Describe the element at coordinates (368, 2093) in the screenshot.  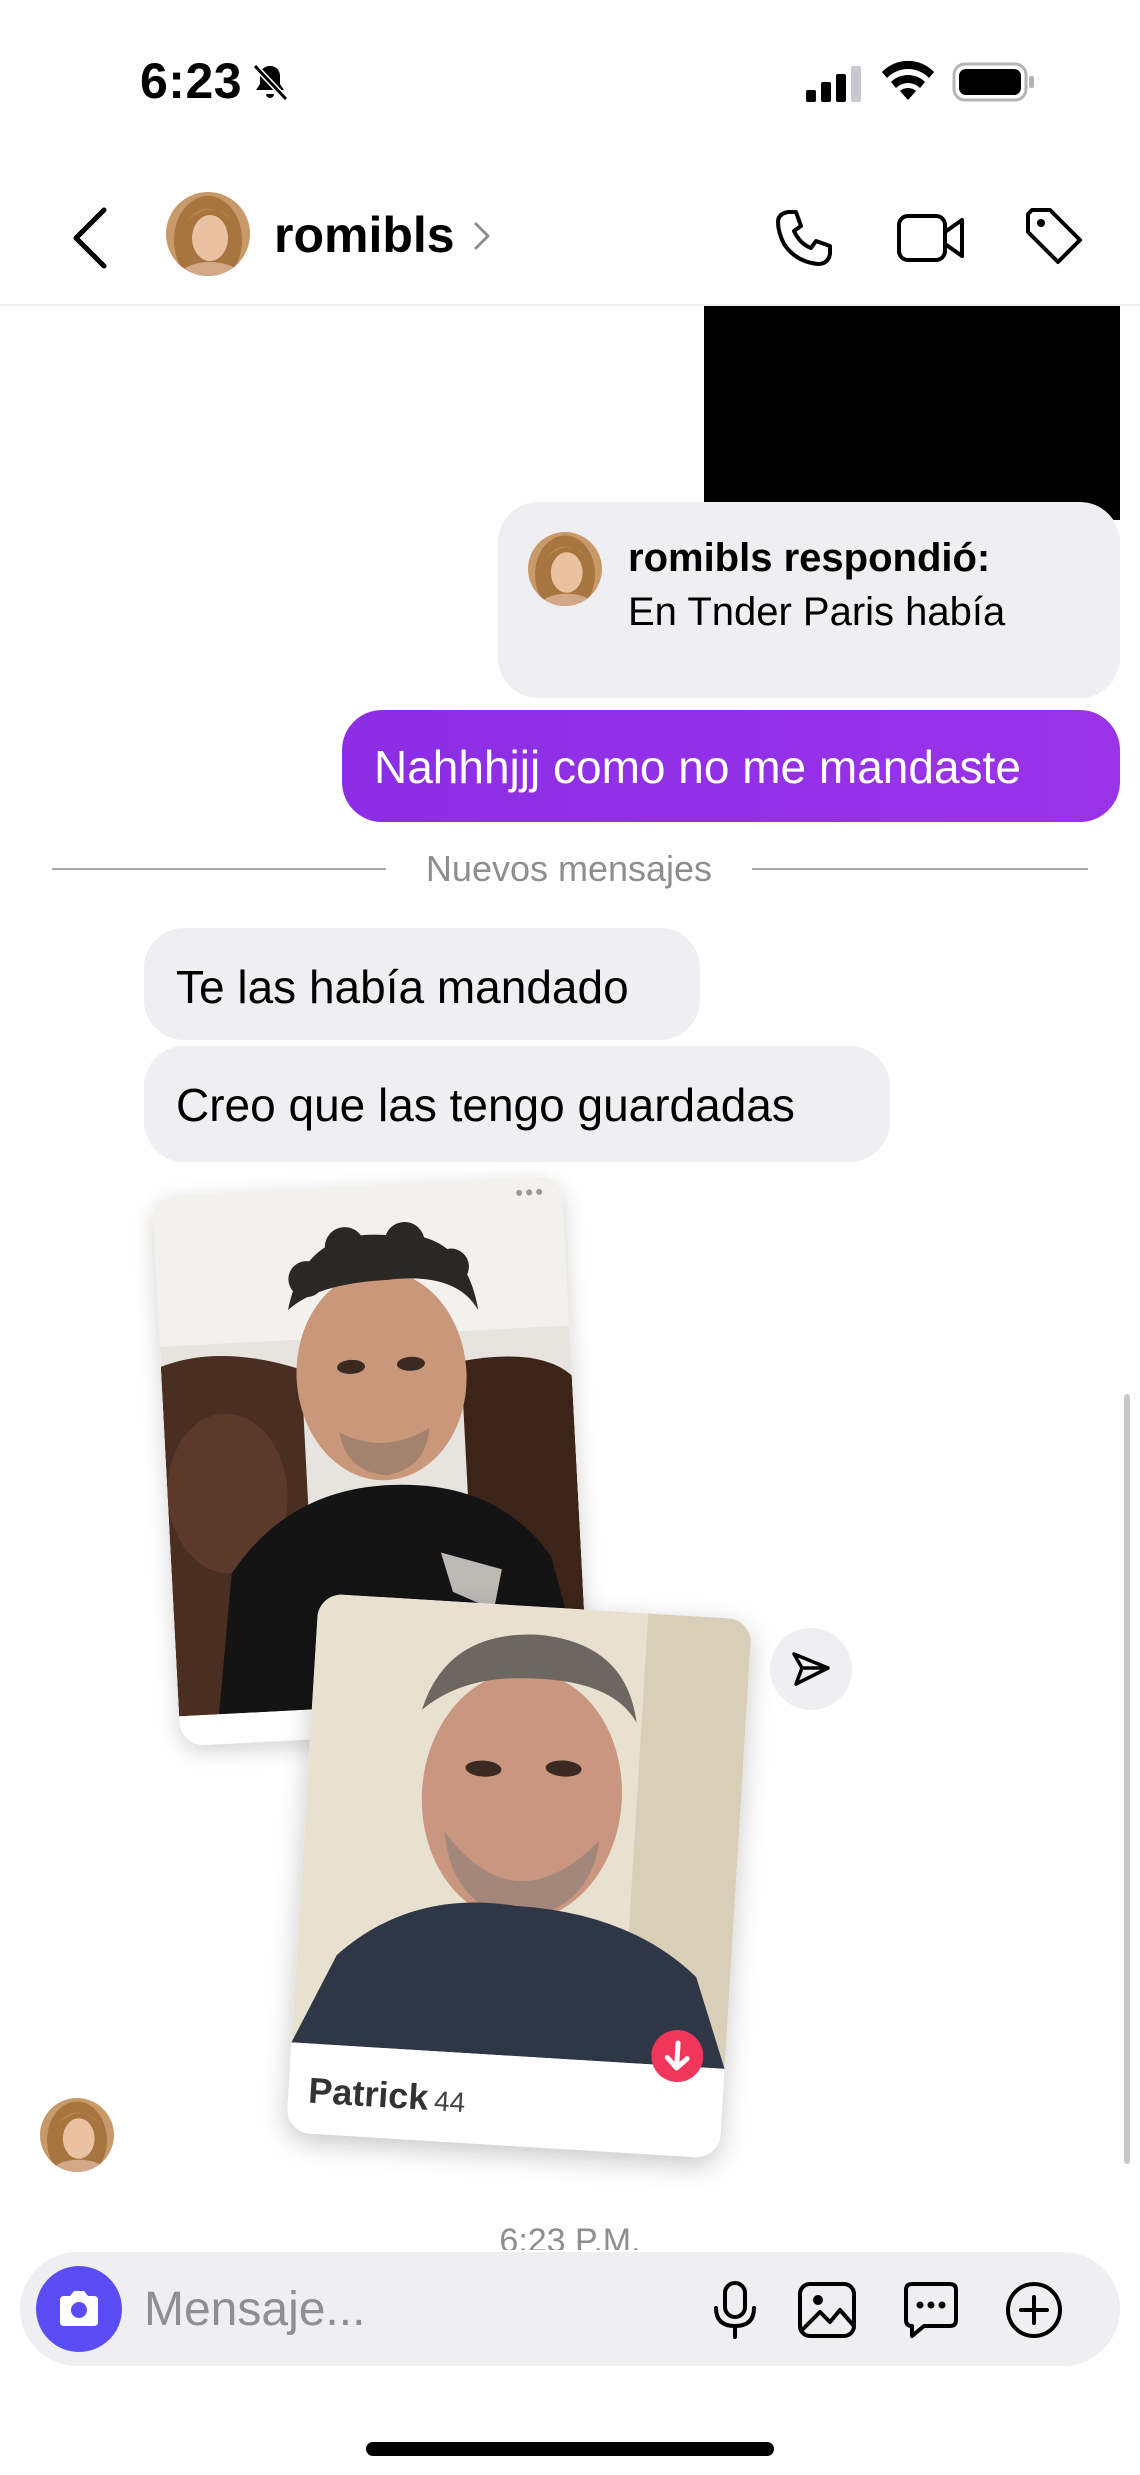
I see `profile-name: Patrick` at that location.